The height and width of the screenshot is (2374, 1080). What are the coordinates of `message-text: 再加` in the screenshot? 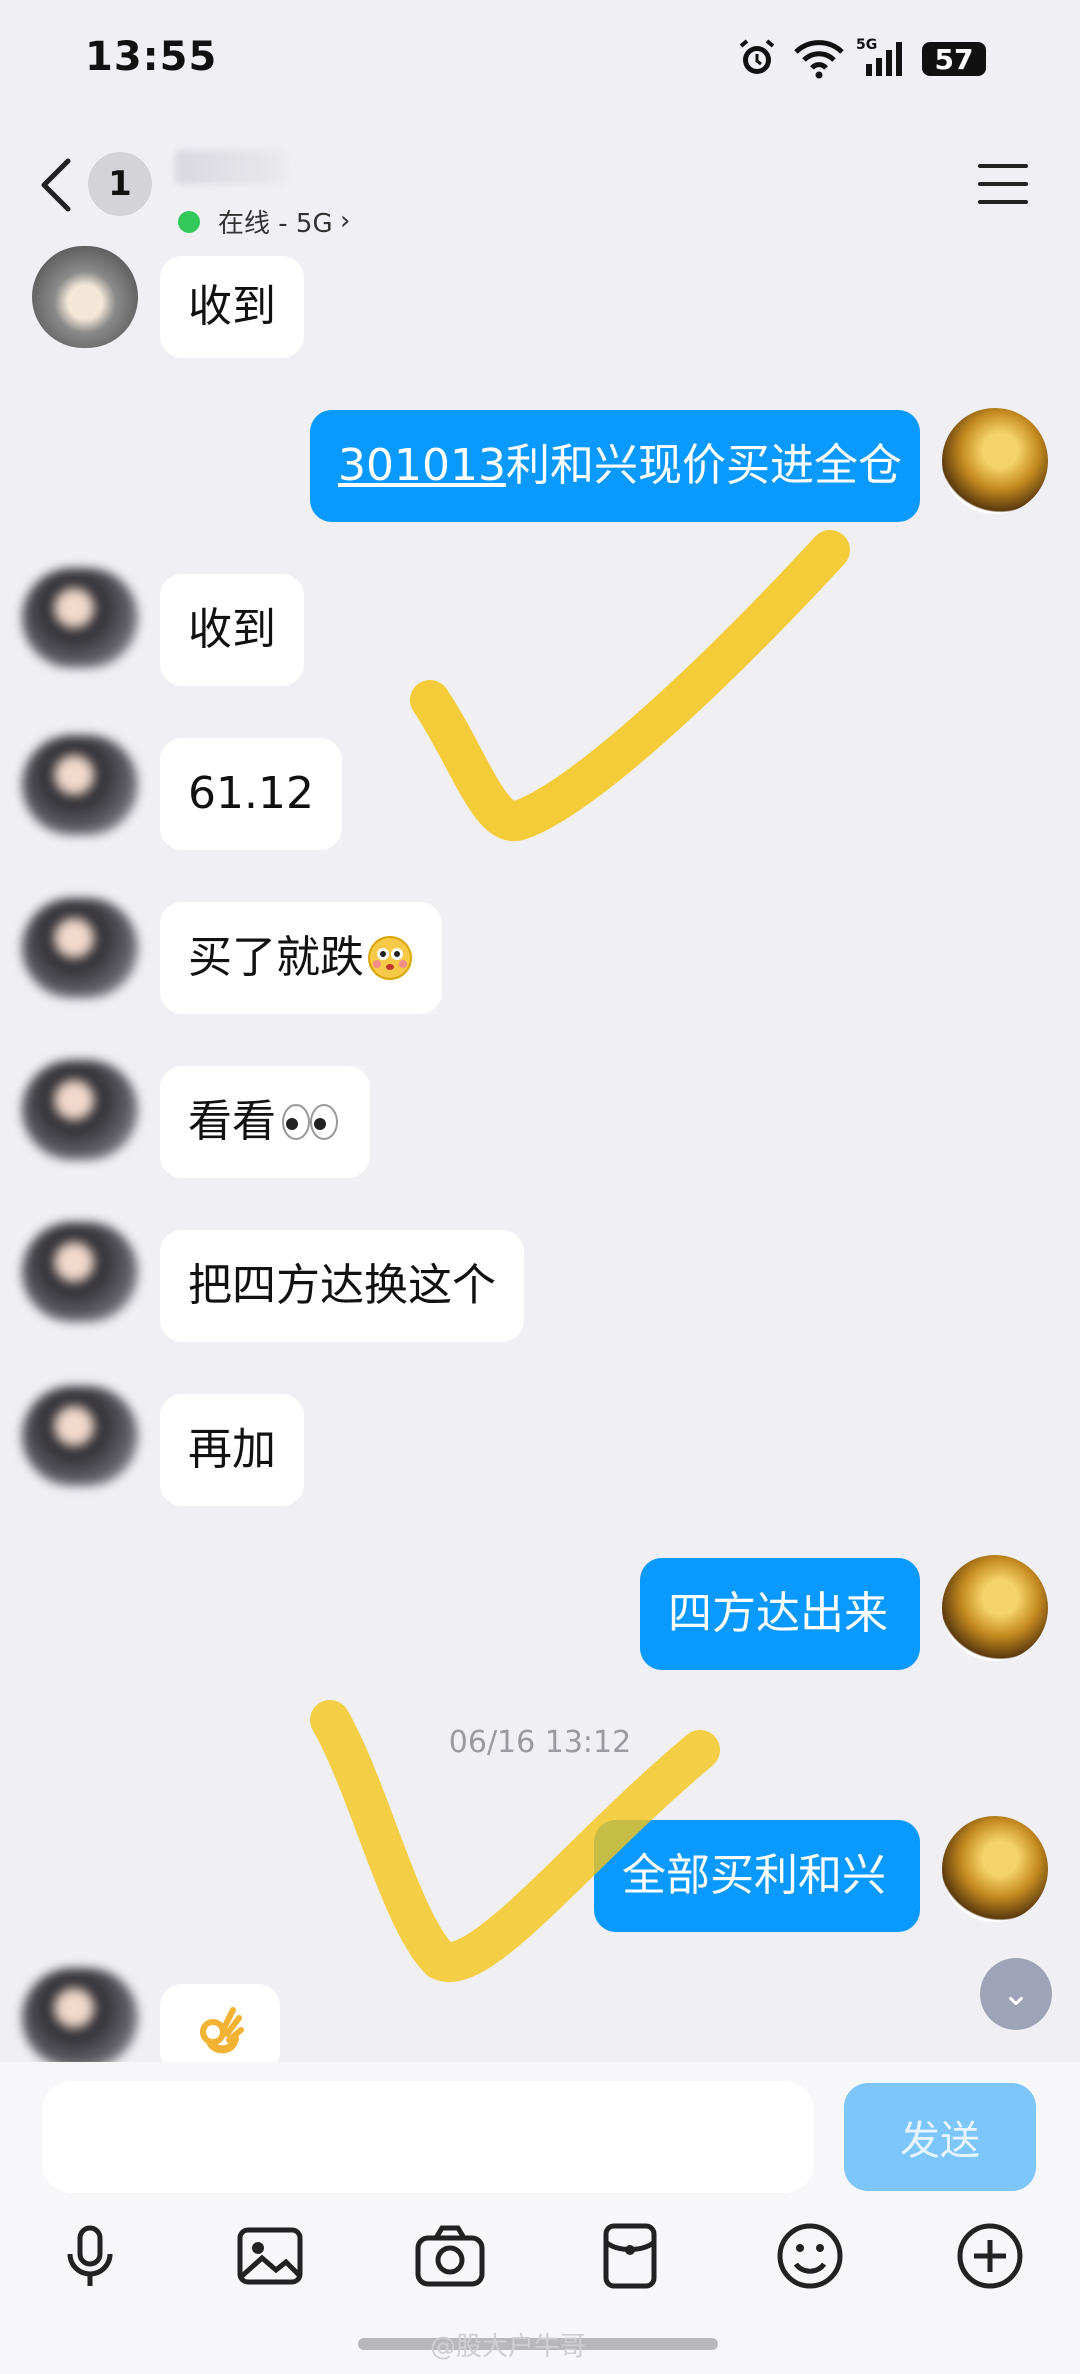 It's located at (232, 1449).